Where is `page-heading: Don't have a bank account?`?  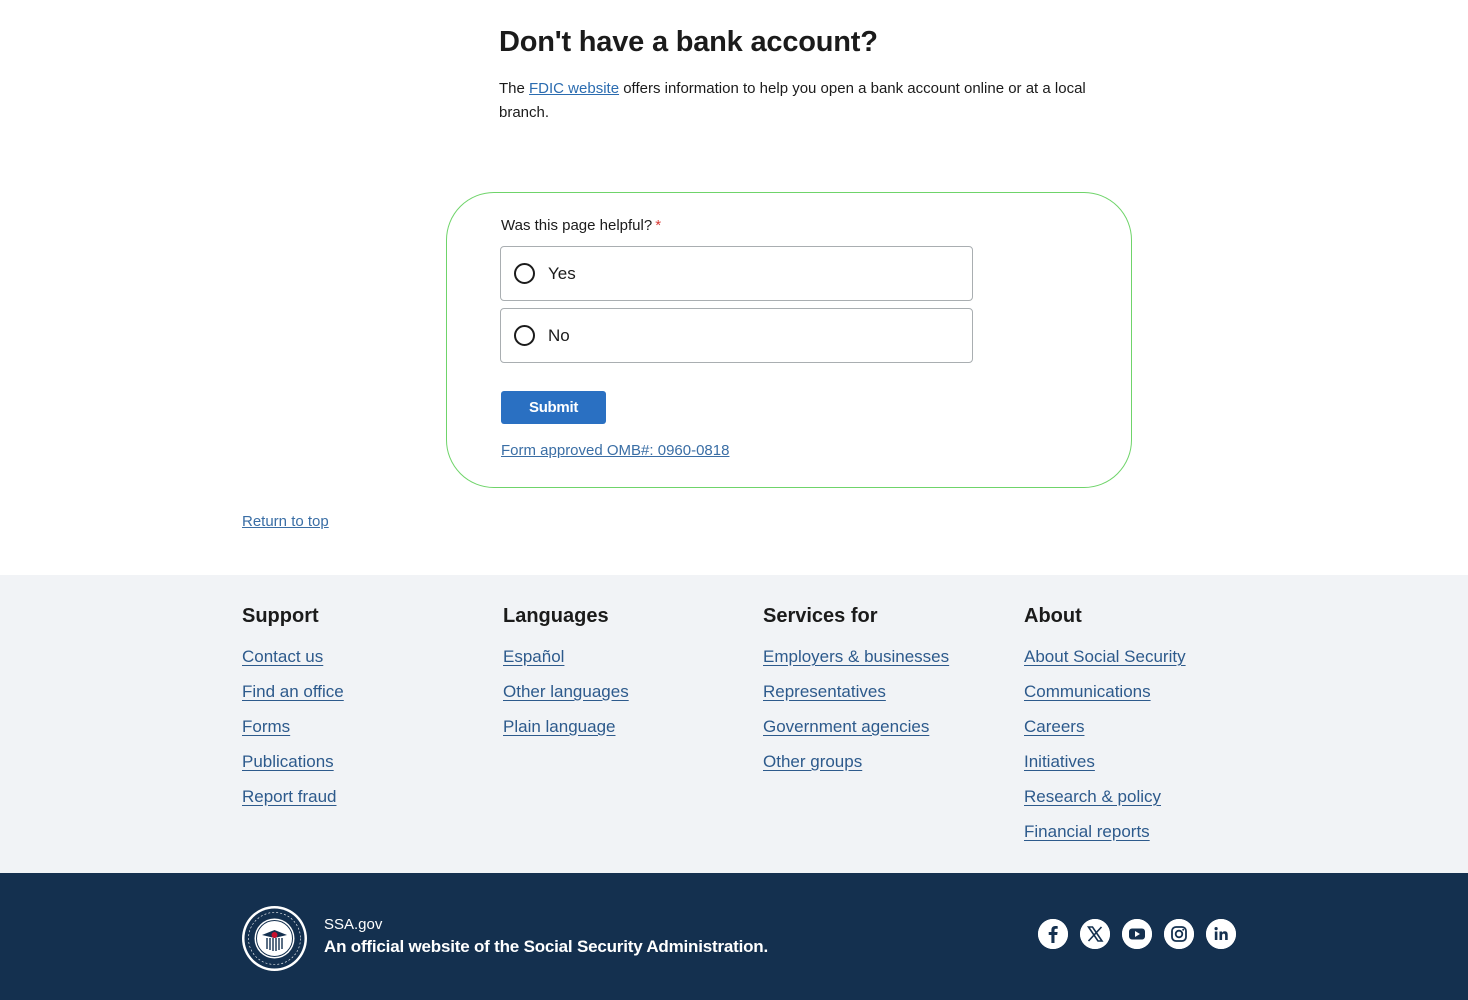
page-heading: Don't have a bank account? is located at coordinates (688, 42).